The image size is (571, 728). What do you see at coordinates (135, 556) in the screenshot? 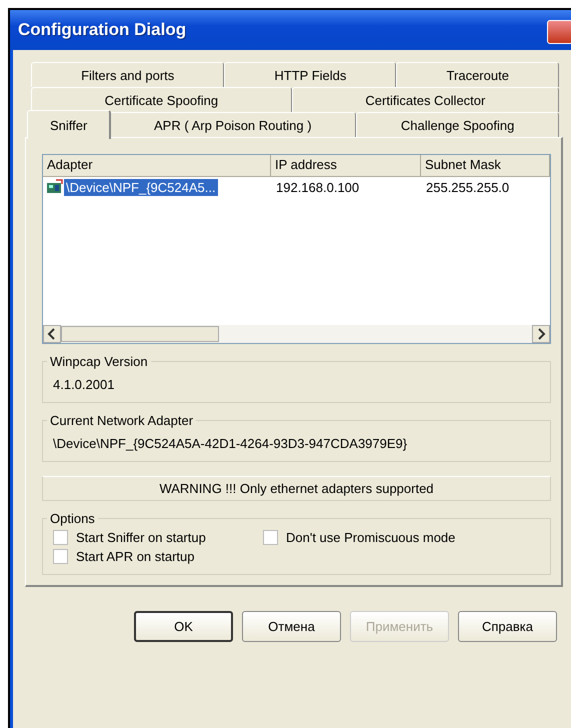
I see `checkbox-label: Start APR on startup` at bounding box center [135, 556].